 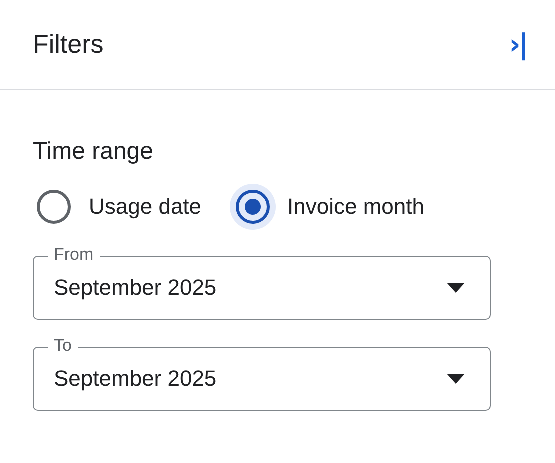 What do you see at coordinates (262, 282) in the screenshot?
I see `month-dropdown: From September 2025` at bounding box center [262, 282].